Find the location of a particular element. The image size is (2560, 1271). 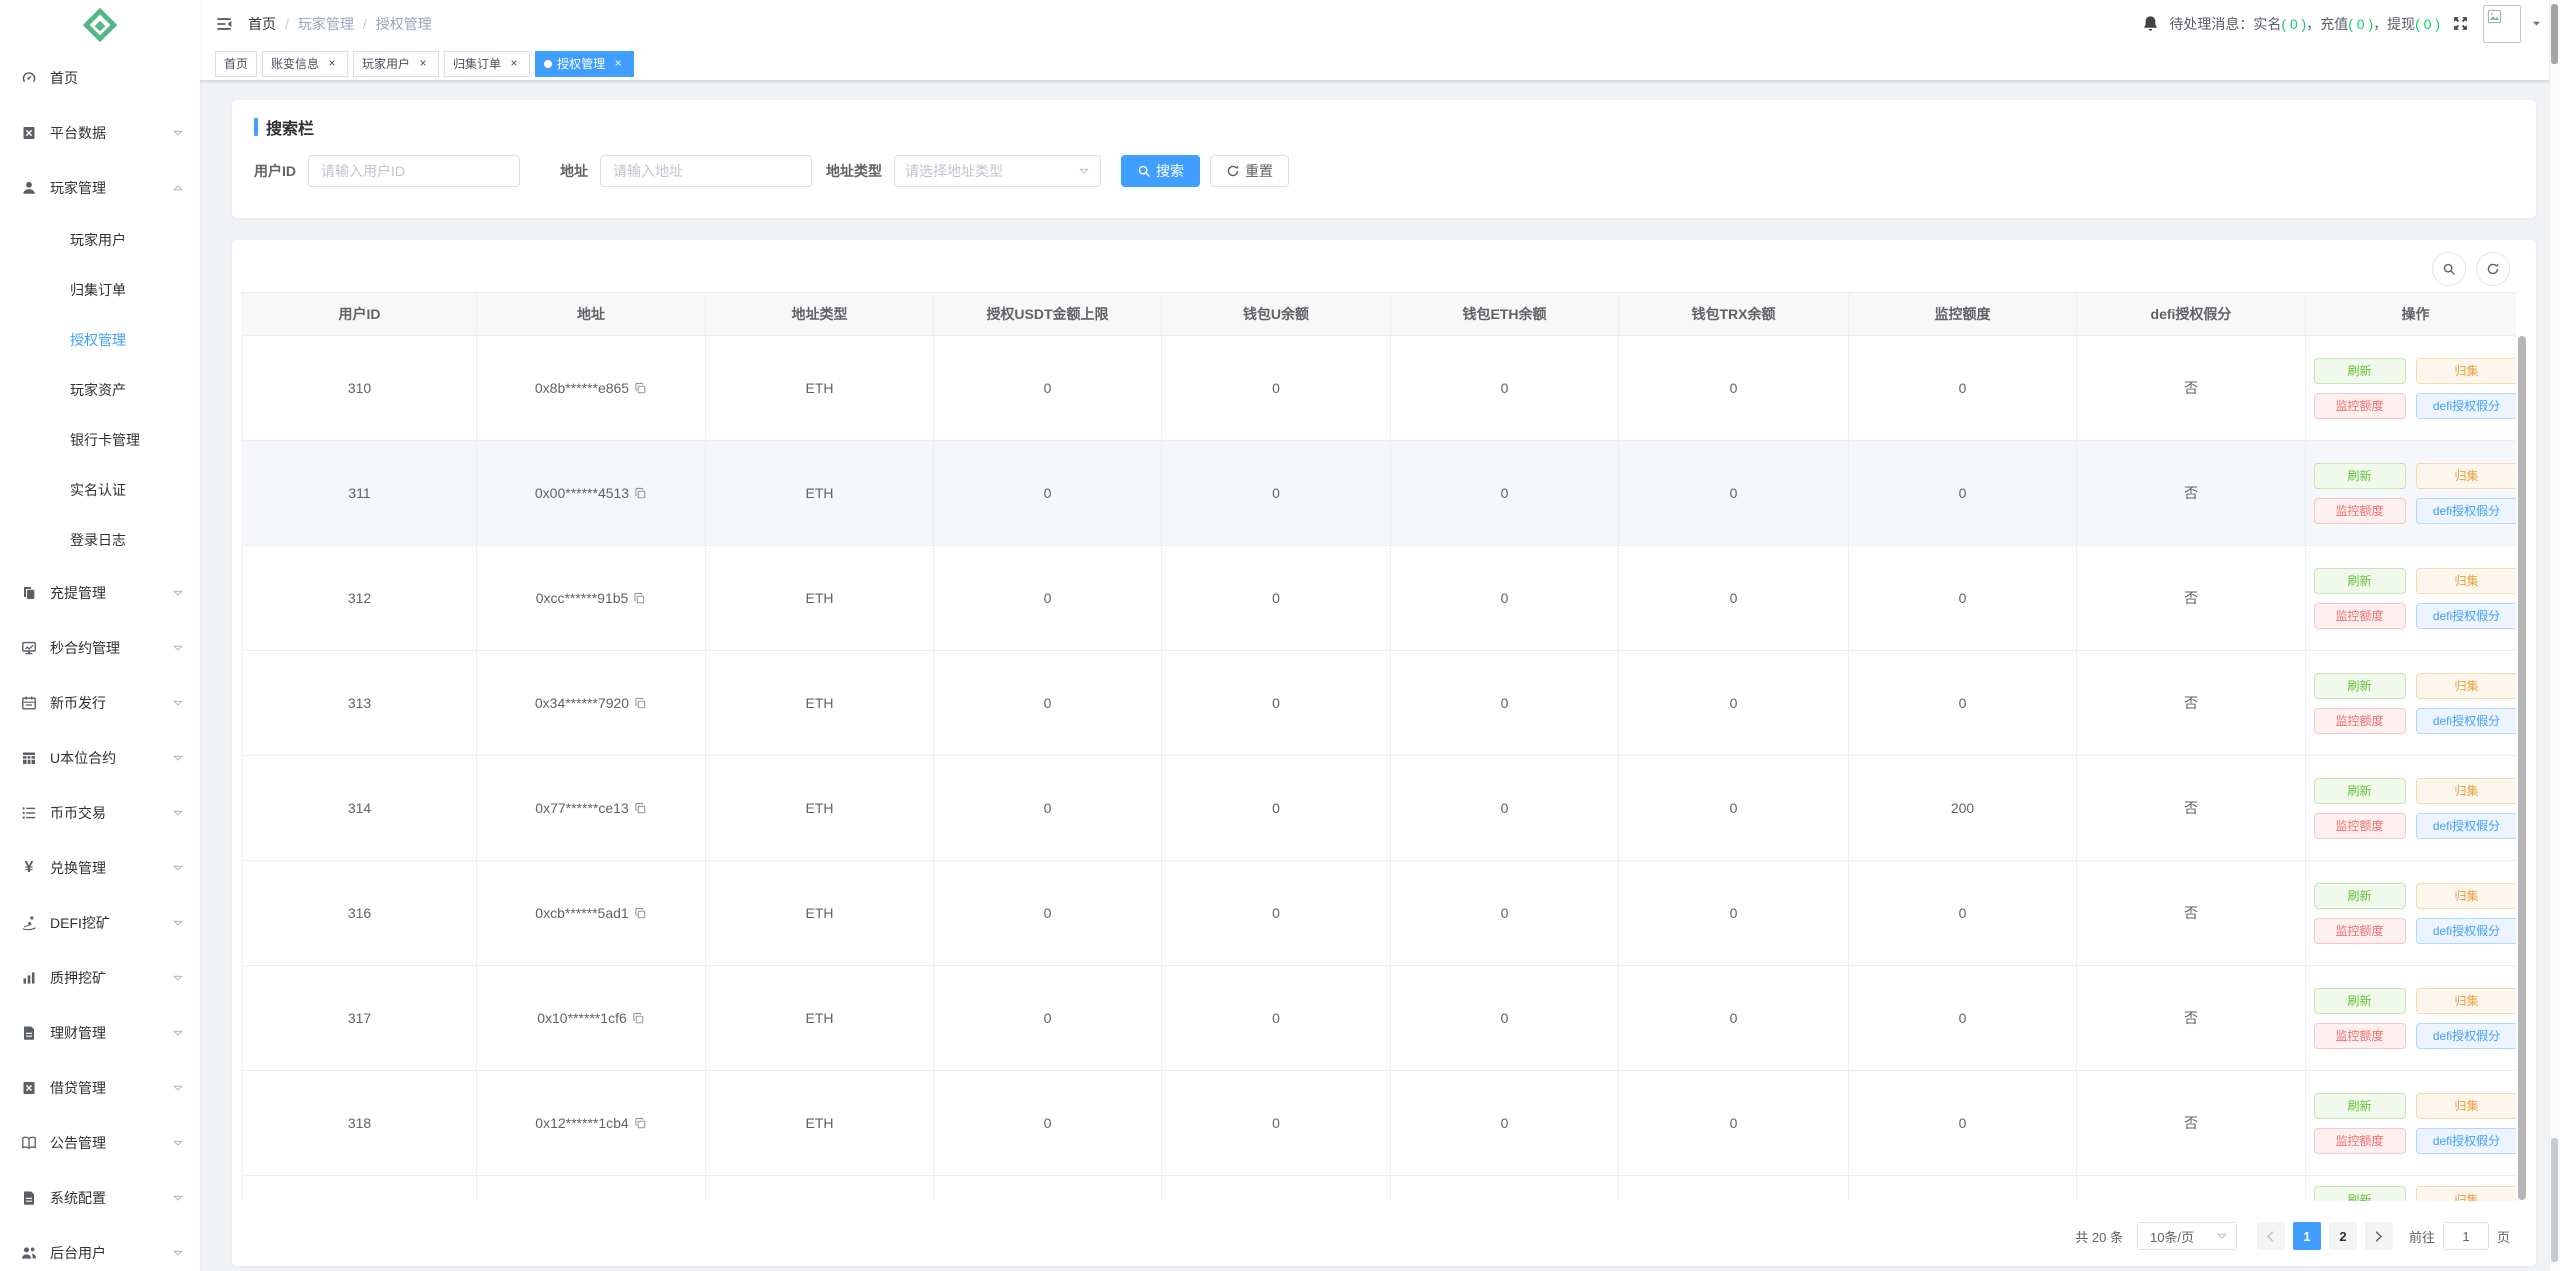

sidebar-item-系统配置: 系统配置 is located at coordinates (100, 1197).